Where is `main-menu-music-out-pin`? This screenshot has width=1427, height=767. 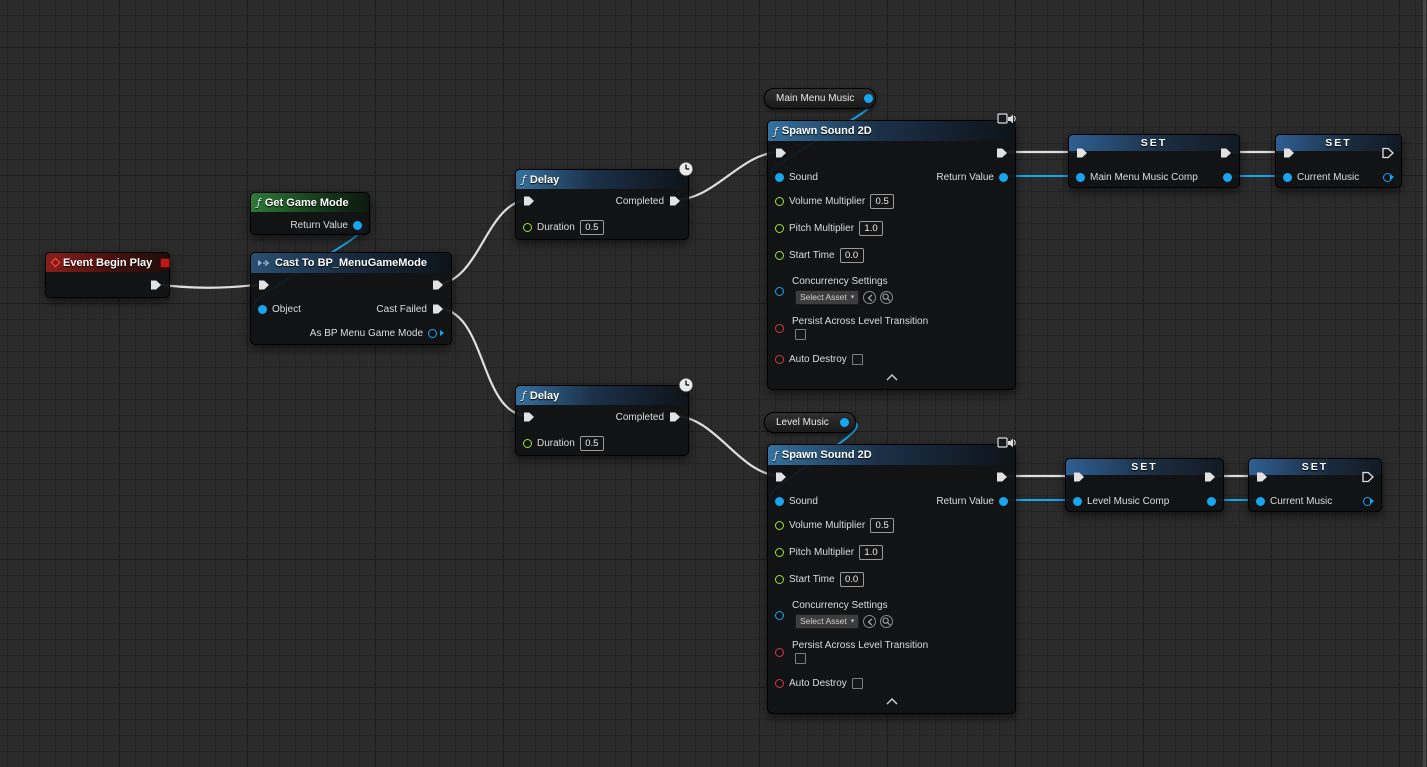
main-menu-music-out-pin is located at coordinates (869, 98).